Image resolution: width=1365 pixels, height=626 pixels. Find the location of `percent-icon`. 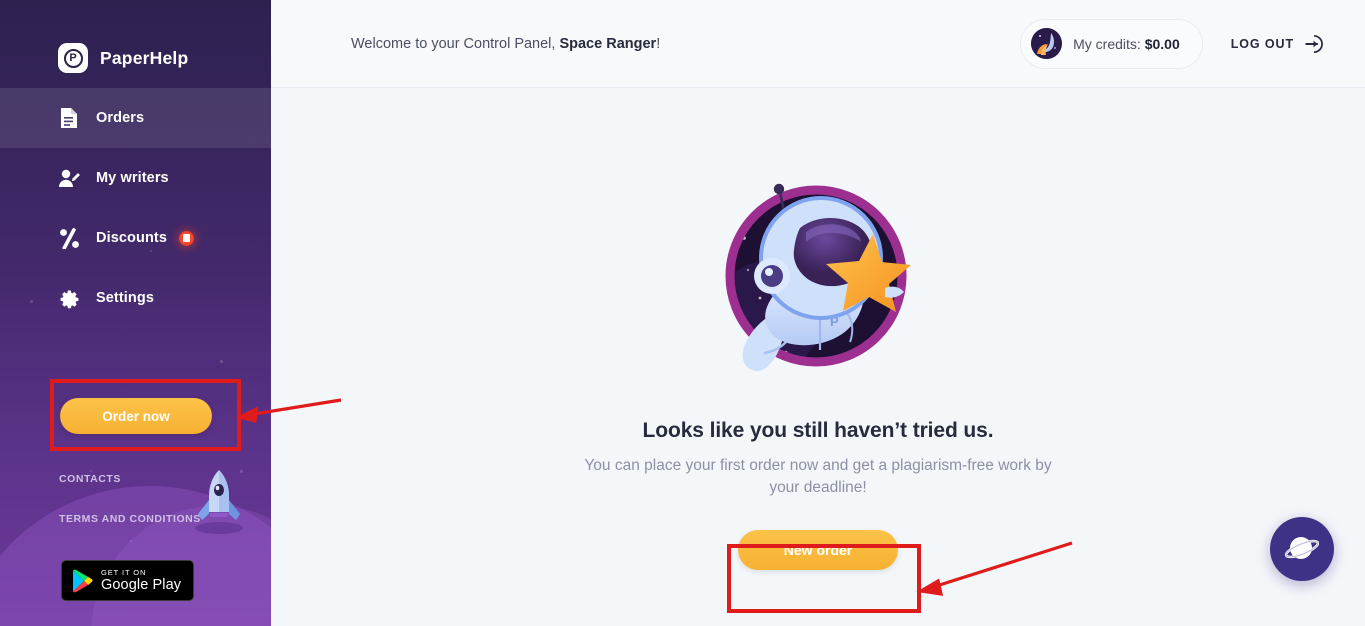

percent-icon is located at coordinates (69, 238).